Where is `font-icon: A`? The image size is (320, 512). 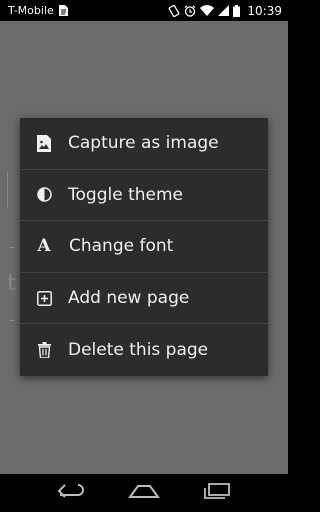
font-icon: A is located at coordinates (44, 246).